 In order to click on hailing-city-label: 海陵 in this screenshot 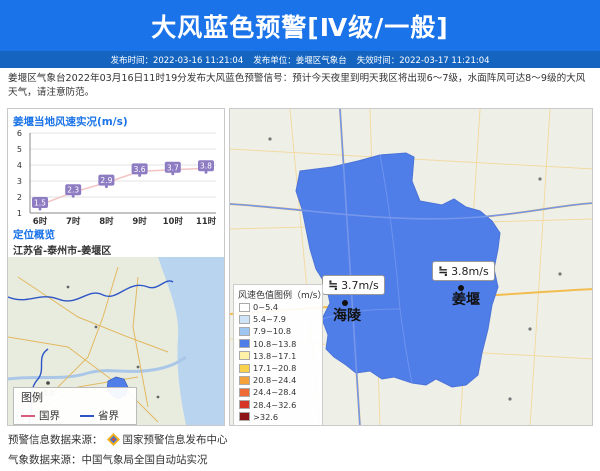, I will do `click(347, 316)`.